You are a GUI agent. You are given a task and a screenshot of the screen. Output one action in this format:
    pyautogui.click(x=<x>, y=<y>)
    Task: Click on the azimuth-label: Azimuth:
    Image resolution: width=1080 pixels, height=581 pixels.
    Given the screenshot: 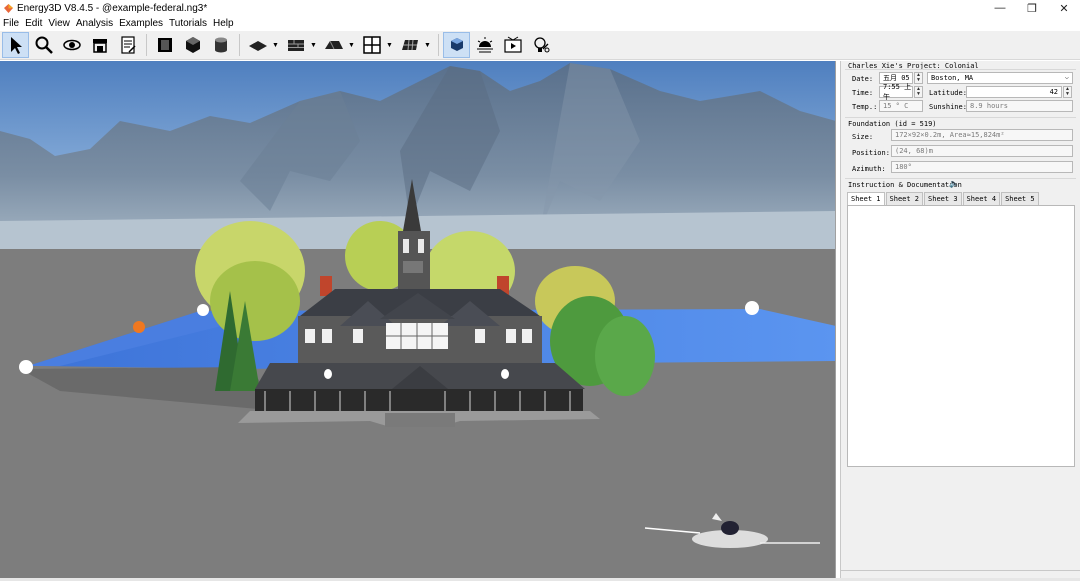 What is the action you would take?
    pyautogui.click(x=869, y=169)
    